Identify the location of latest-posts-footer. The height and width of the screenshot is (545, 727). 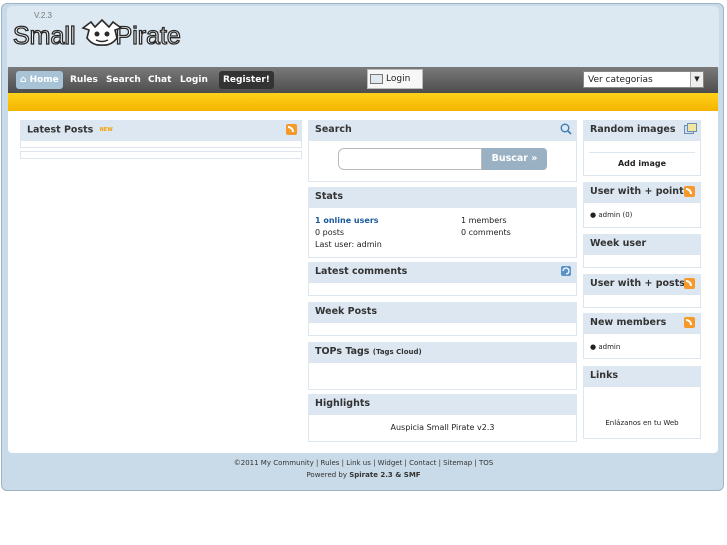
(161, 155).